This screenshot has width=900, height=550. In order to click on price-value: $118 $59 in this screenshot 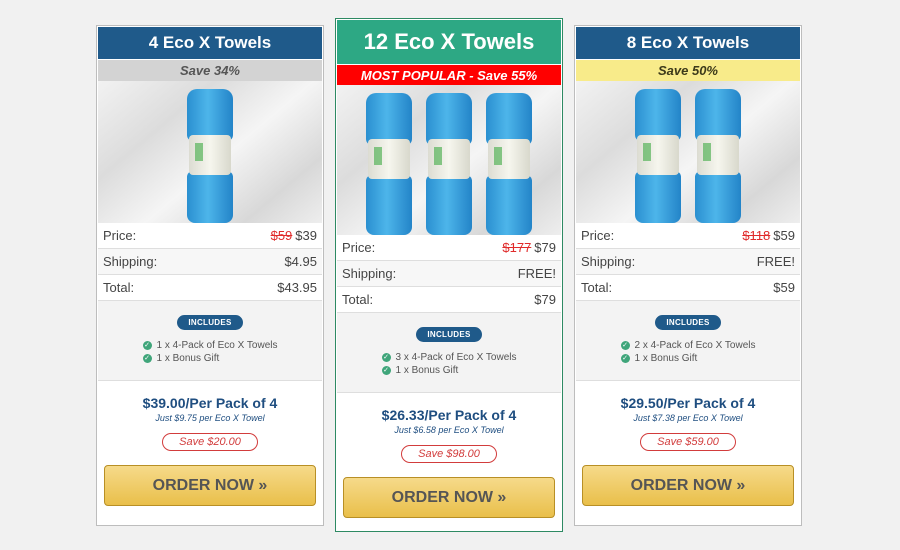, I will do `click(768, 235)`.